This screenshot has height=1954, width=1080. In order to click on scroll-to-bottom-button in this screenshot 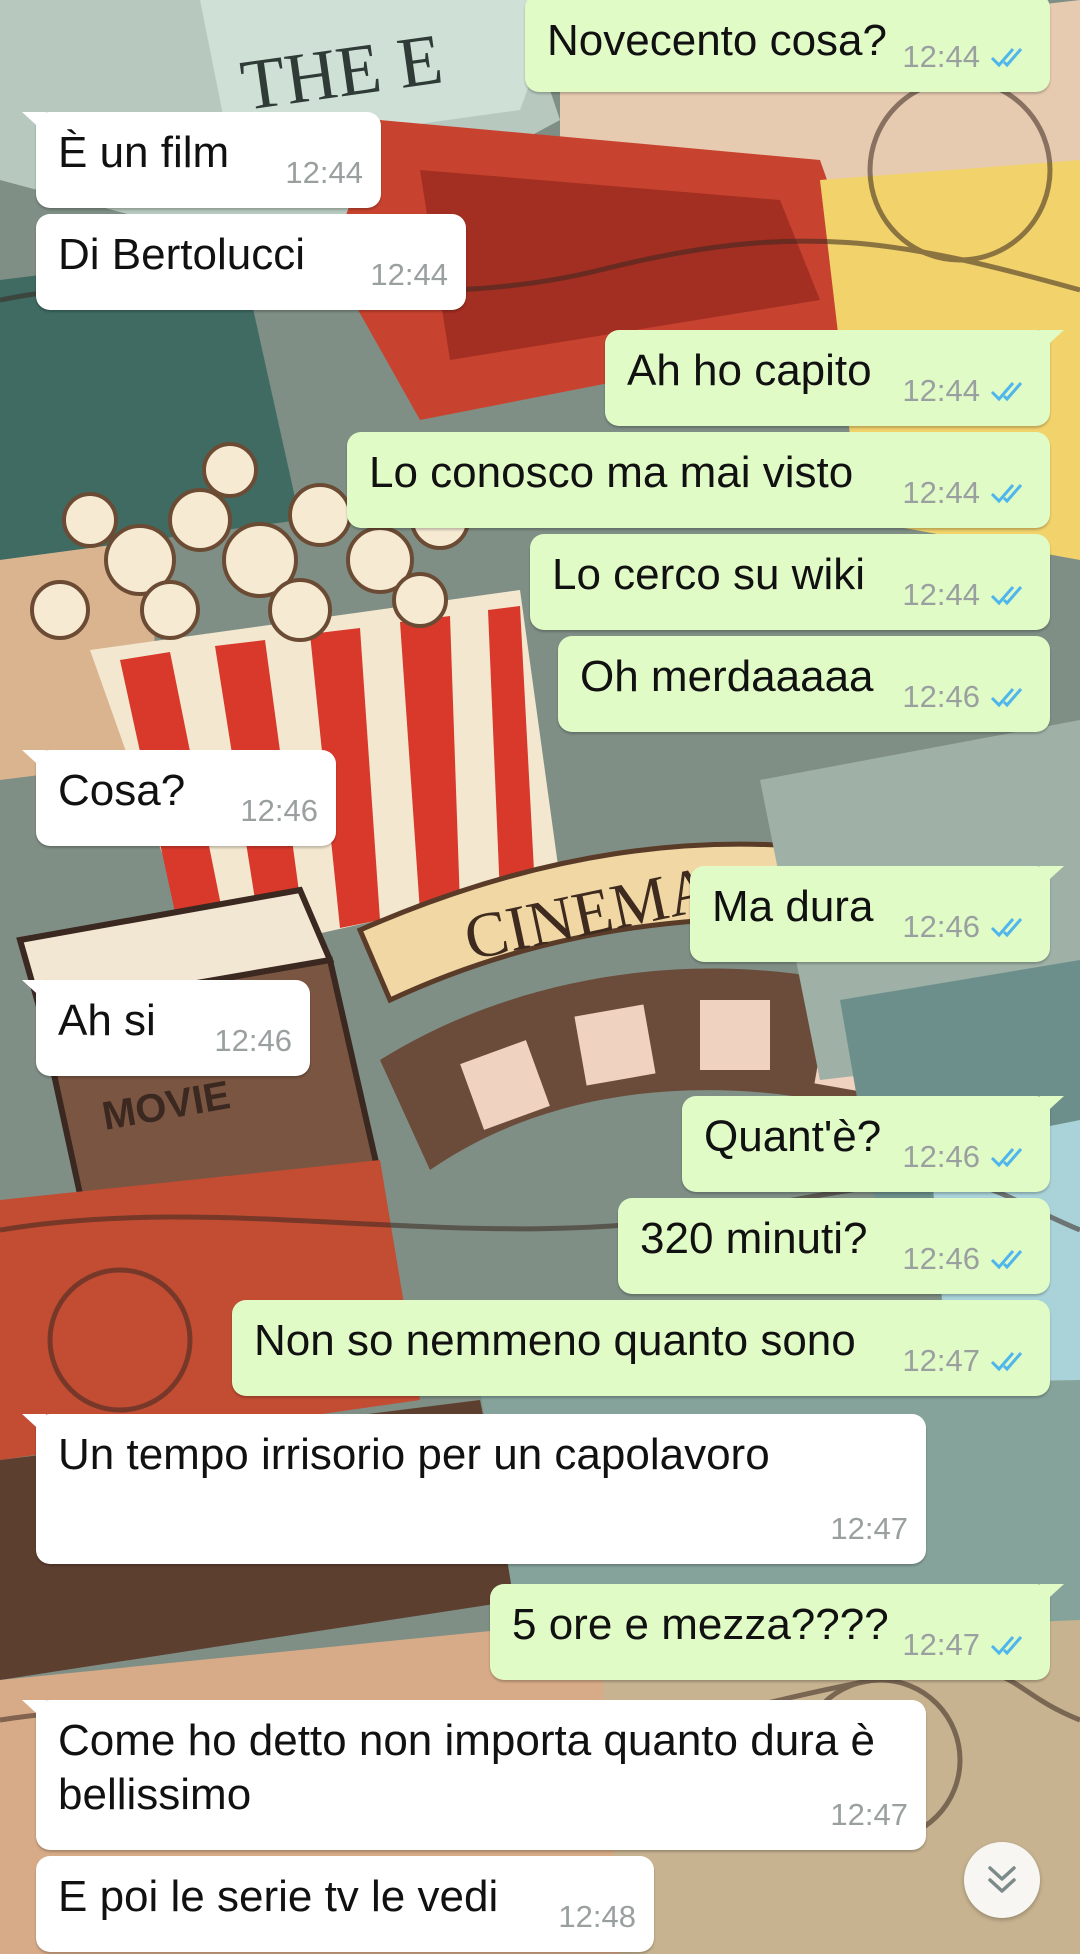, I will do `click(1002, 1880)`.